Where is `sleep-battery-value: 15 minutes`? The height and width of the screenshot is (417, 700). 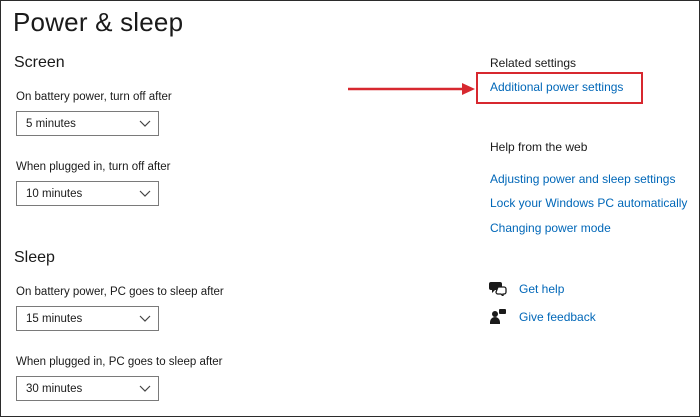 sleep-battery-value: 15 minutes is located at coordinates (54, 319).